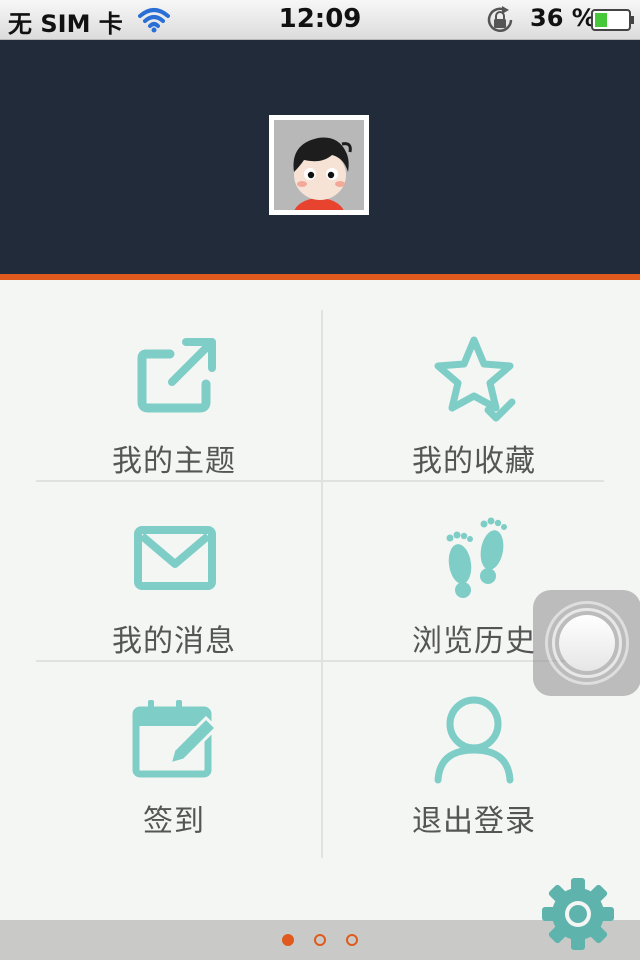 The width and height of the screenshot is (640, 960). Describe the element at coordinates (174, 461) in the screenshot. I see `menu-item-label: 我的主题` at that location.